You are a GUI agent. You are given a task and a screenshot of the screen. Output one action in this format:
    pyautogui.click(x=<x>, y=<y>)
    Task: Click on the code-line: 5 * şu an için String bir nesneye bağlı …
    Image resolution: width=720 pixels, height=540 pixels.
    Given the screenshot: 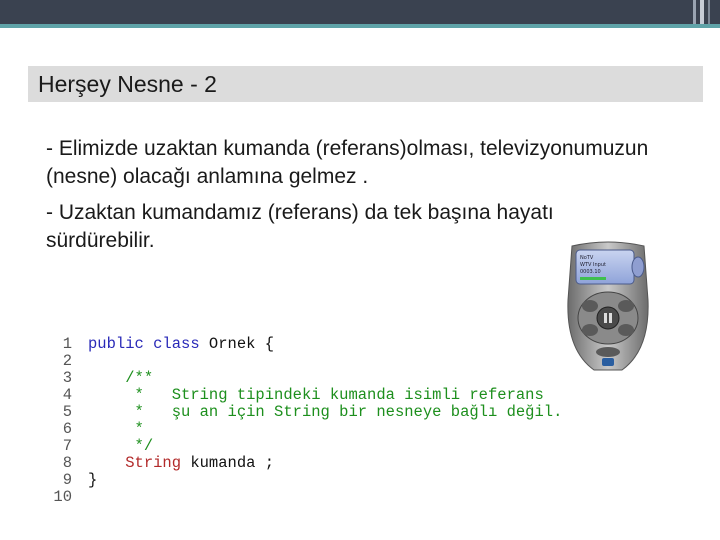 What is the action you would take?
    pyautogui.click(x=343, y=412)
    